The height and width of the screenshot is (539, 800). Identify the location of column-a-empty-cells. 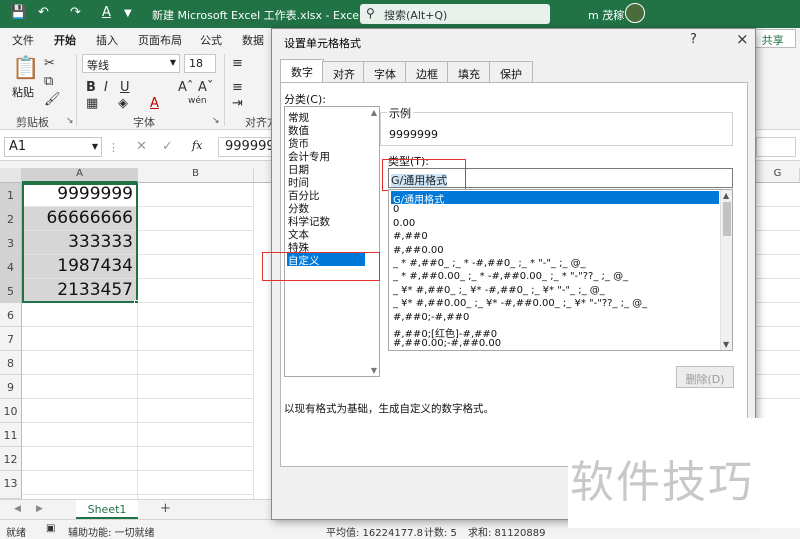
(80, 401).